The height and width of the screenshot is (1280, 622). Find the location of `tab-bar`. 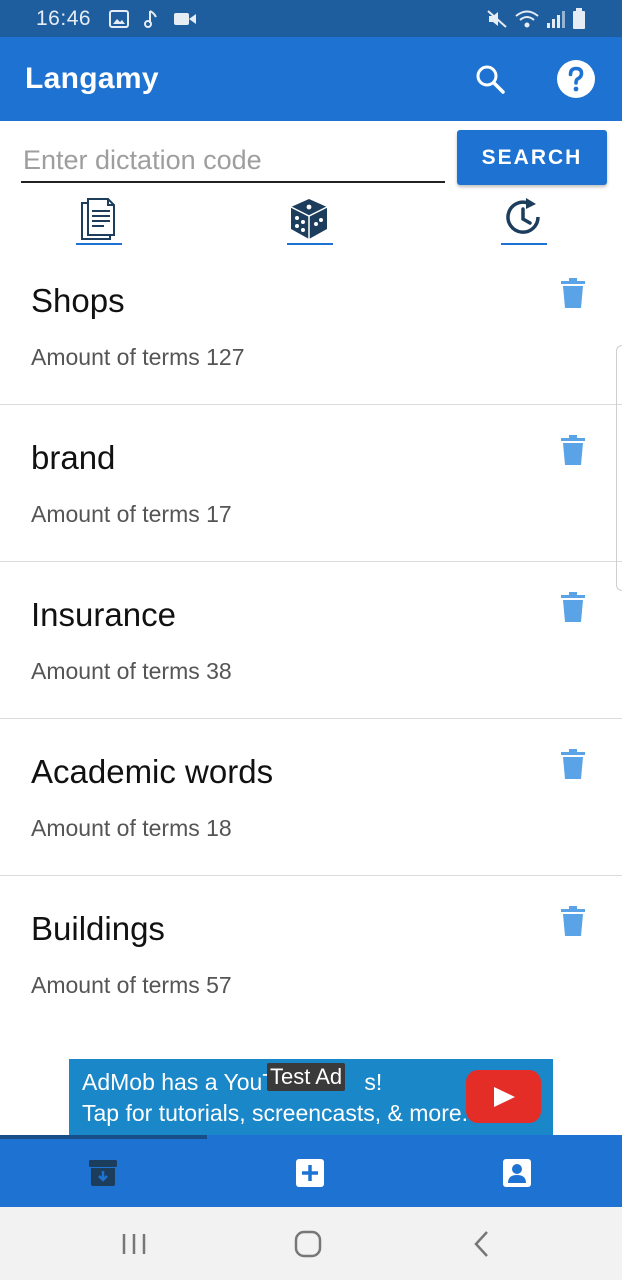

tab-bar is located at coordinates (311, 223).